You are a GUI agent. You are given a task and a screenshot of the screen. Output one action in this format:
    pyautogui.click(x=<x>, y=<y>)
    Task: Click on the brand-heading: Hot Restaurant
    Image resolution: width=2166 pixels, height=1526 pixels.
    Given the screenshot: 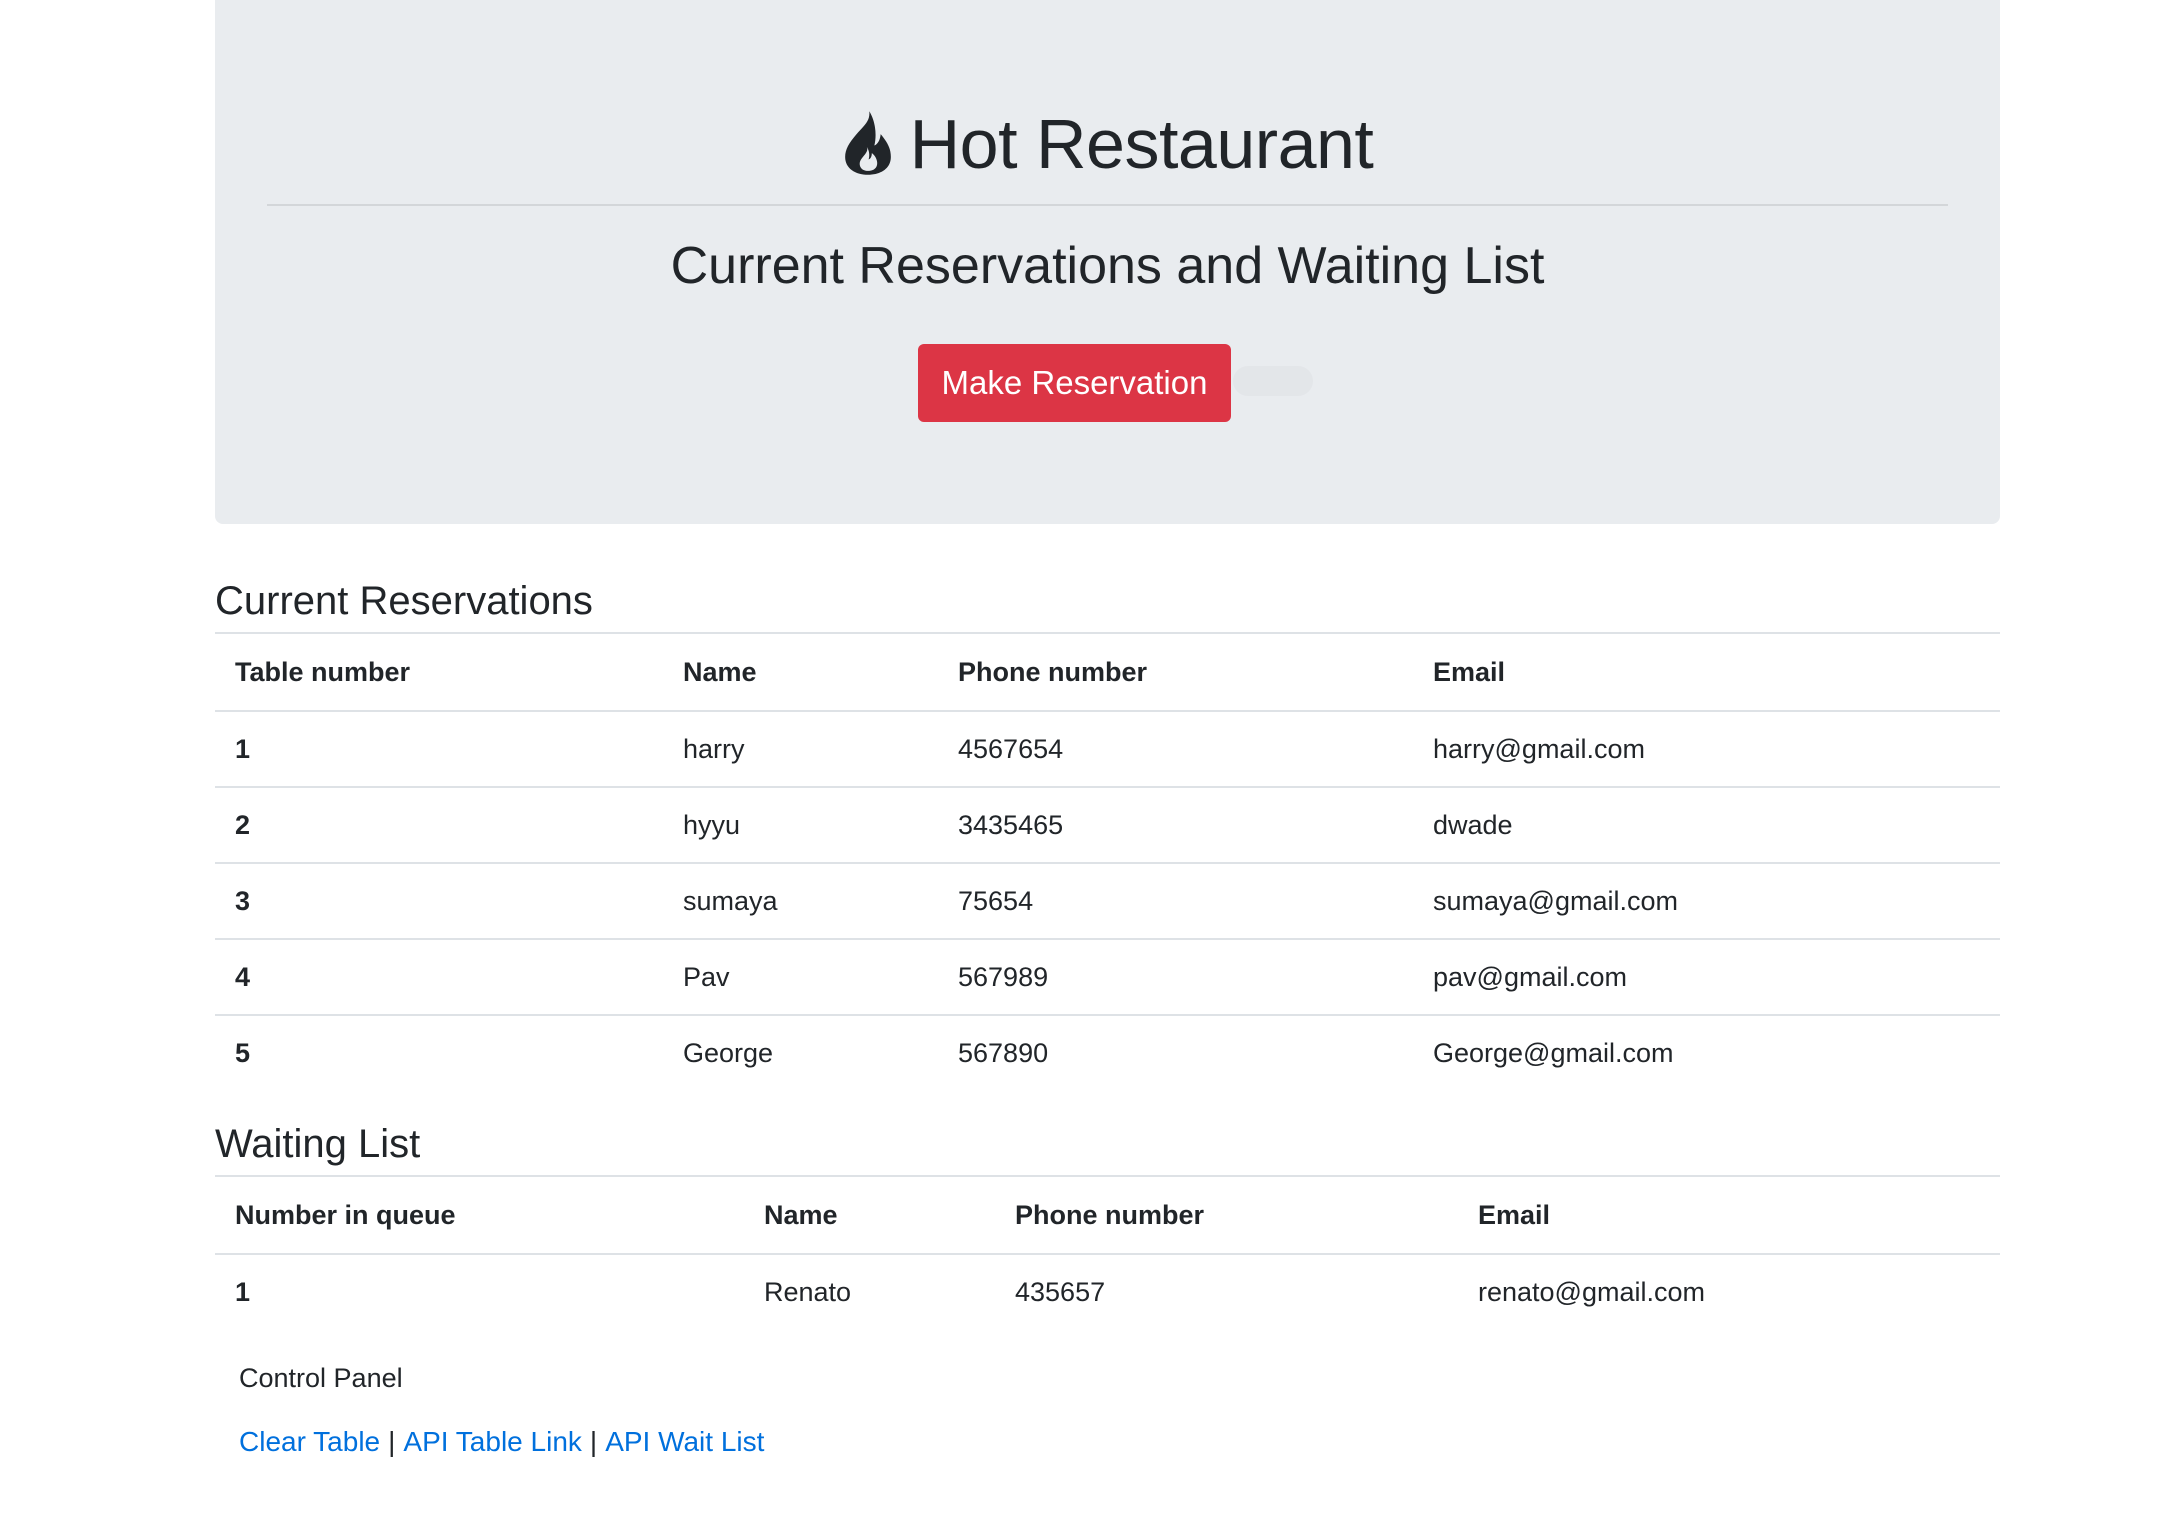 What is the action you would take?
    pyautogui.click(x=1107, y=144)
    